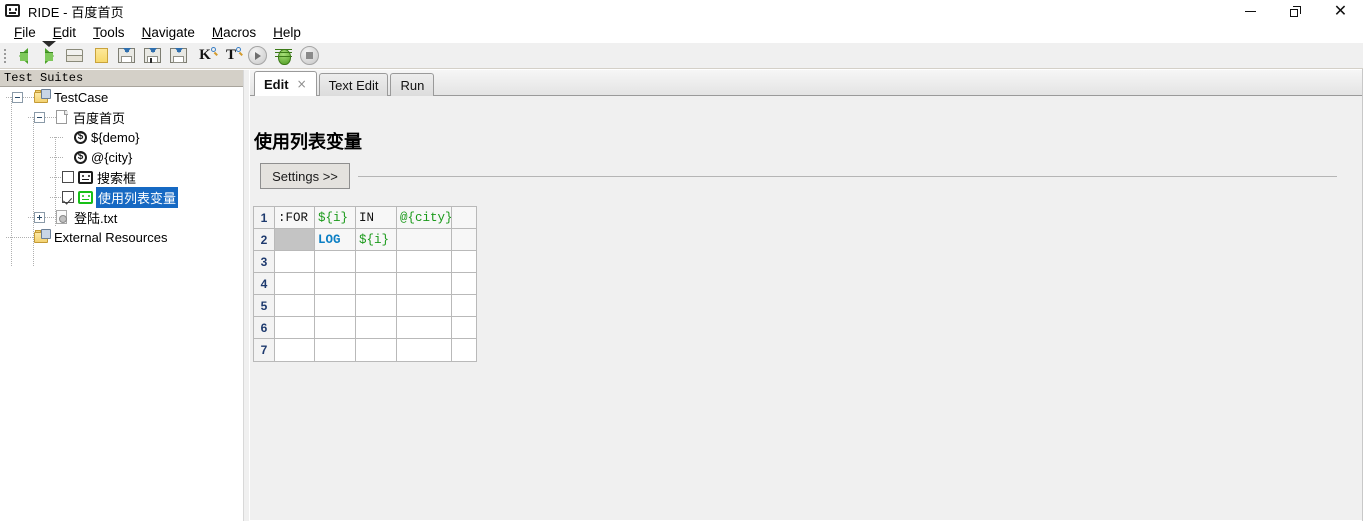 The width and height of the screenshot is (1363, 521). Describe the element at coordinates (99, 118) in the screenshot. I see `tree-node-label: 百度首页` at that location.